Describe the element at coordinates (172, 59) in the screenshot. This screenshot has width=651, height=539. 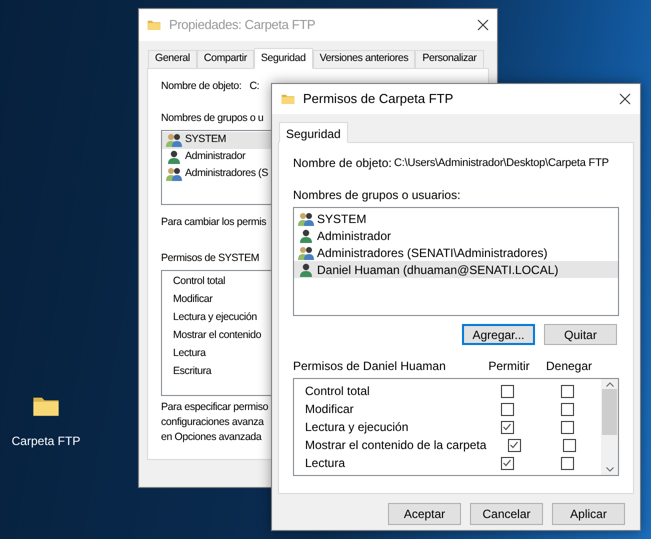
I see `tab: General` at that location.